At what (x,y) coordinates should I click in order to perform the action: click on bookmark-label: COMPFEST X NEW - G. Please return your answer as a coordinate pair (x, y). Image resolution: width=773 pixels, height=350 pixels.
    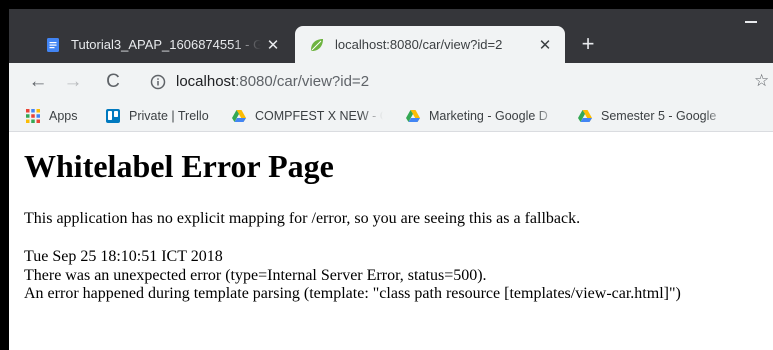
    Looking at the image, I should click on (319, 115).